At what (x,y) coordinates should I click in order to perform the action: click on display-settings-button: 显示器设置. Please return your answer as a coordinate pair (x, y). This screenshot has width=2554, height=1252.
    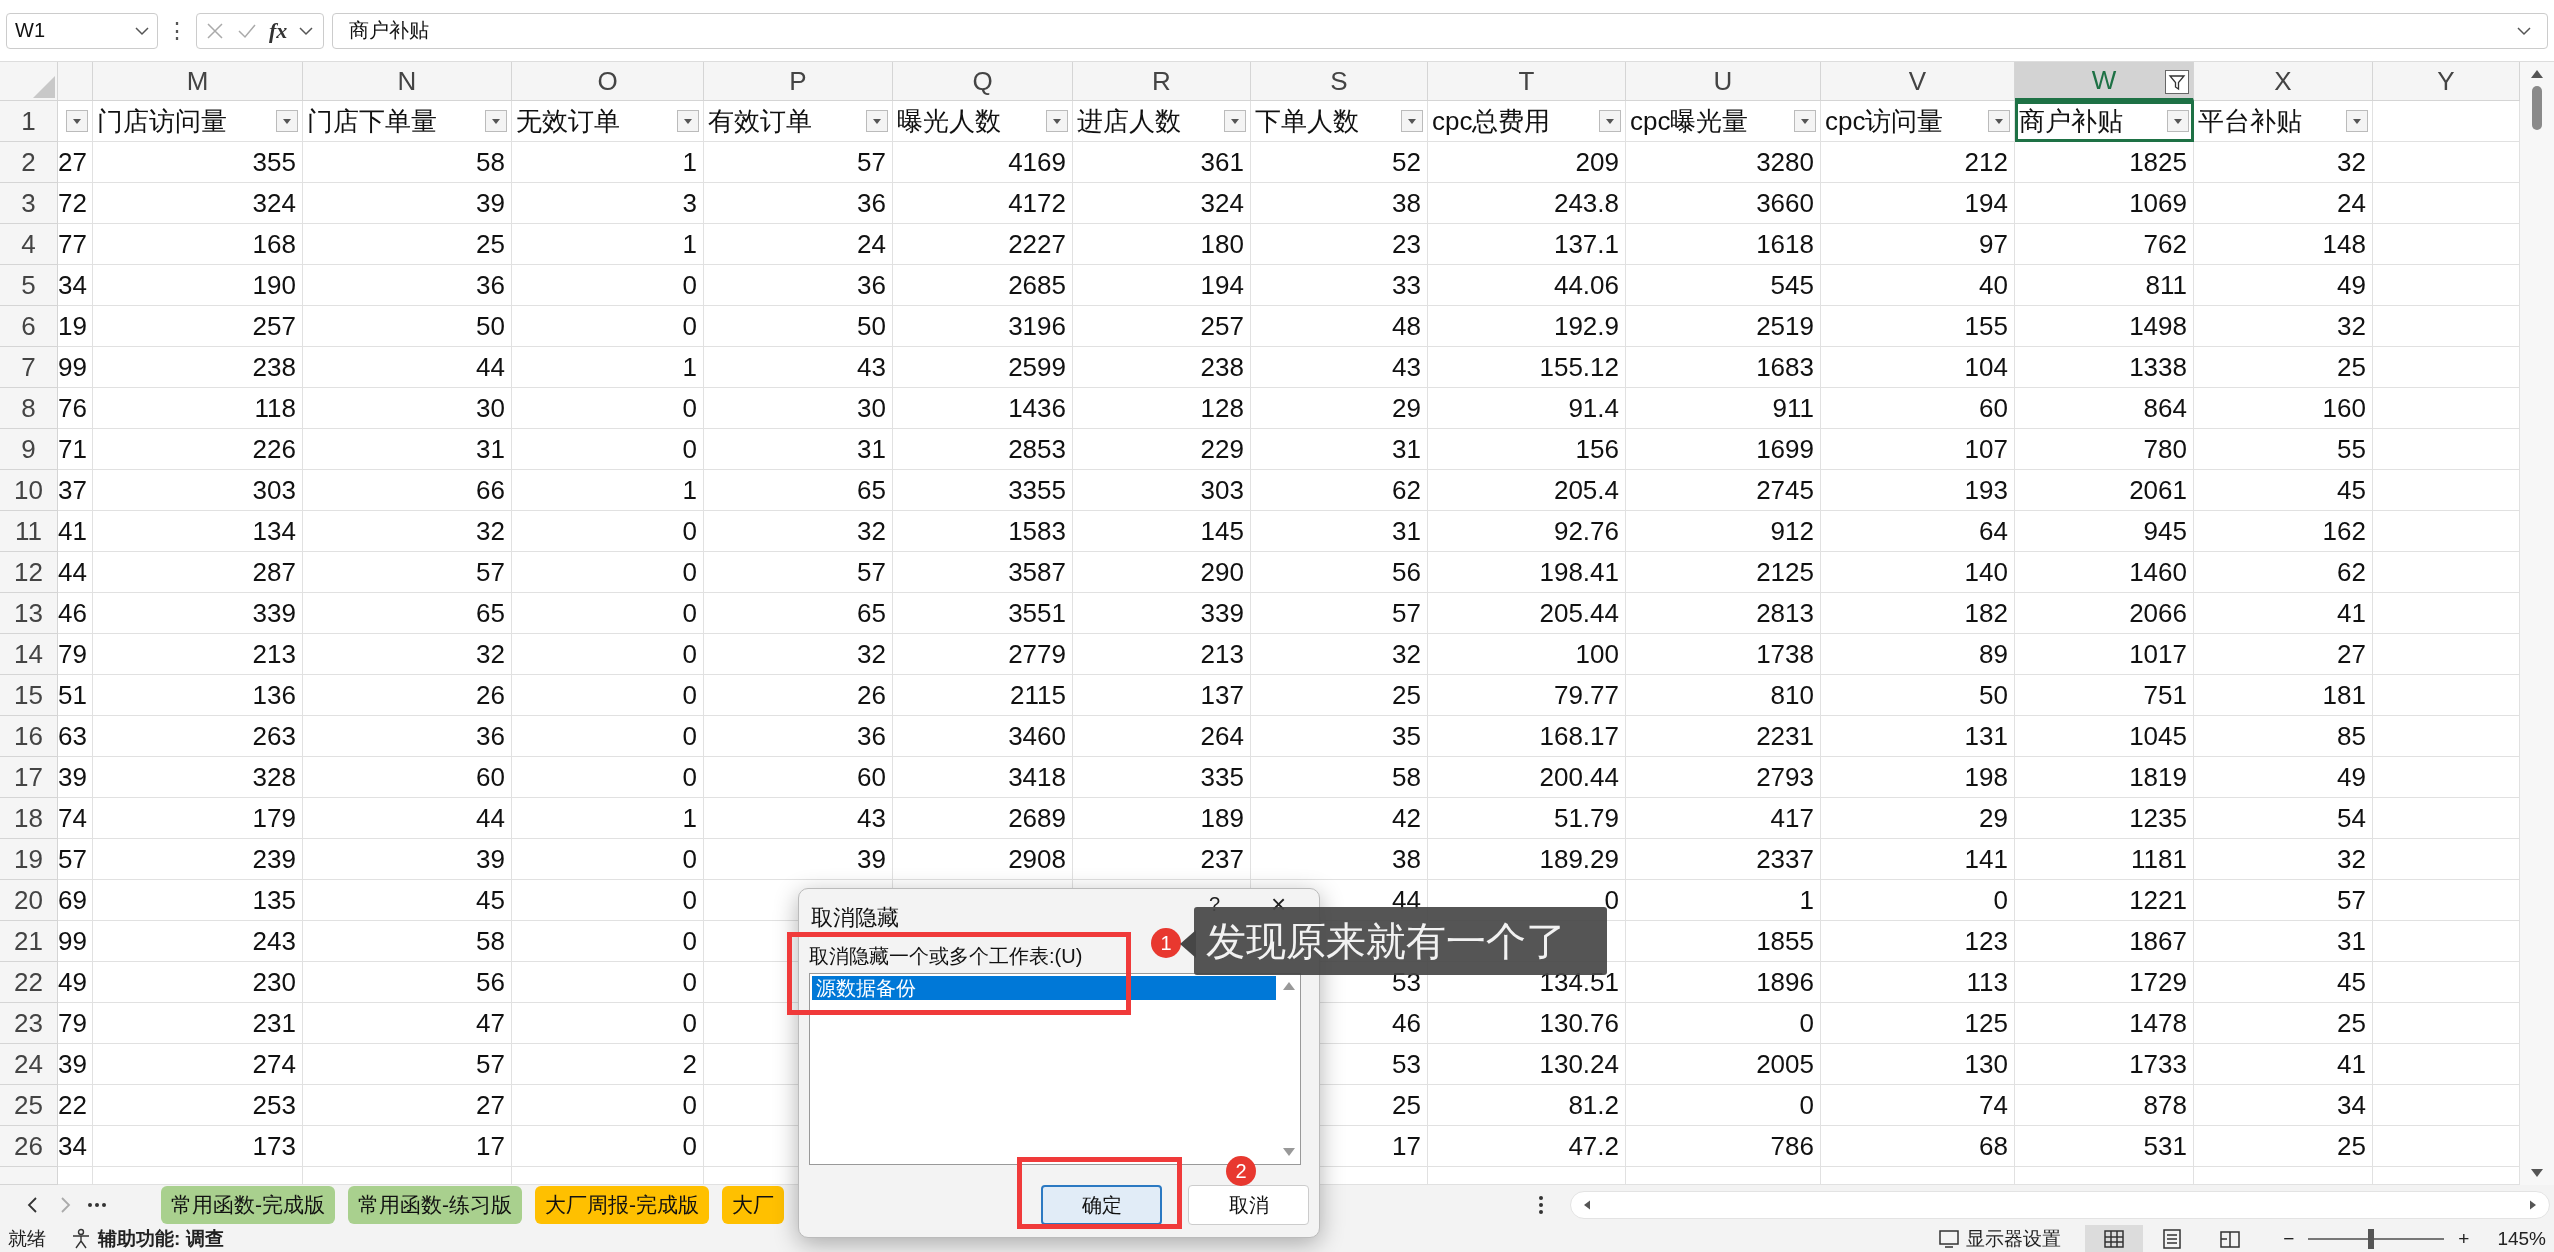
    Looking at the image, I should click on (2014, 1238).